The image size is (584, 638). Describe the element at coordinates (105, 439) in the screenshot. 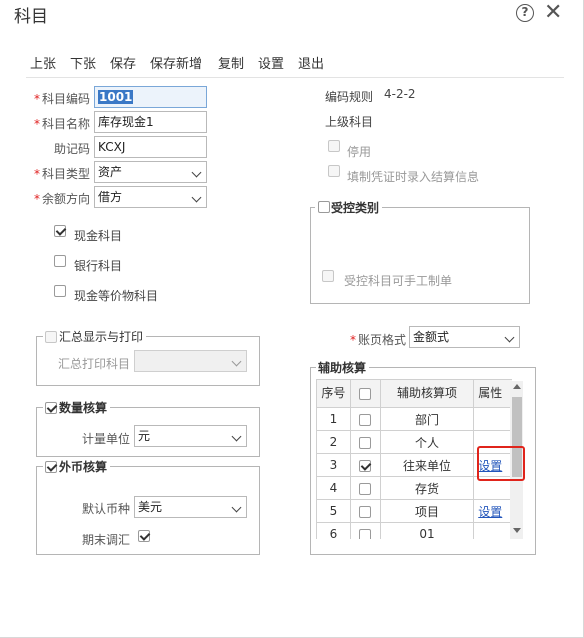

I see `unit-label: 计量单位` at that location.